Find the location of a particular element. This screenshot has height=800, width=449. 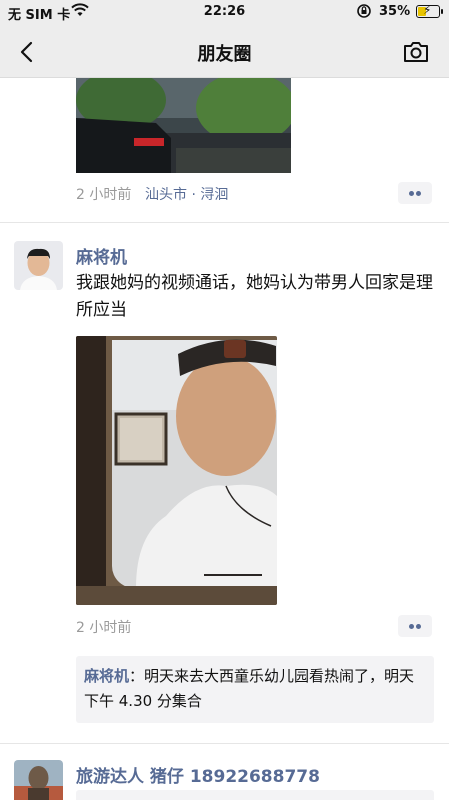

status-bar: 无 SIM 卡 22:26 35% ⚡ is located at coordinates (224, 13).